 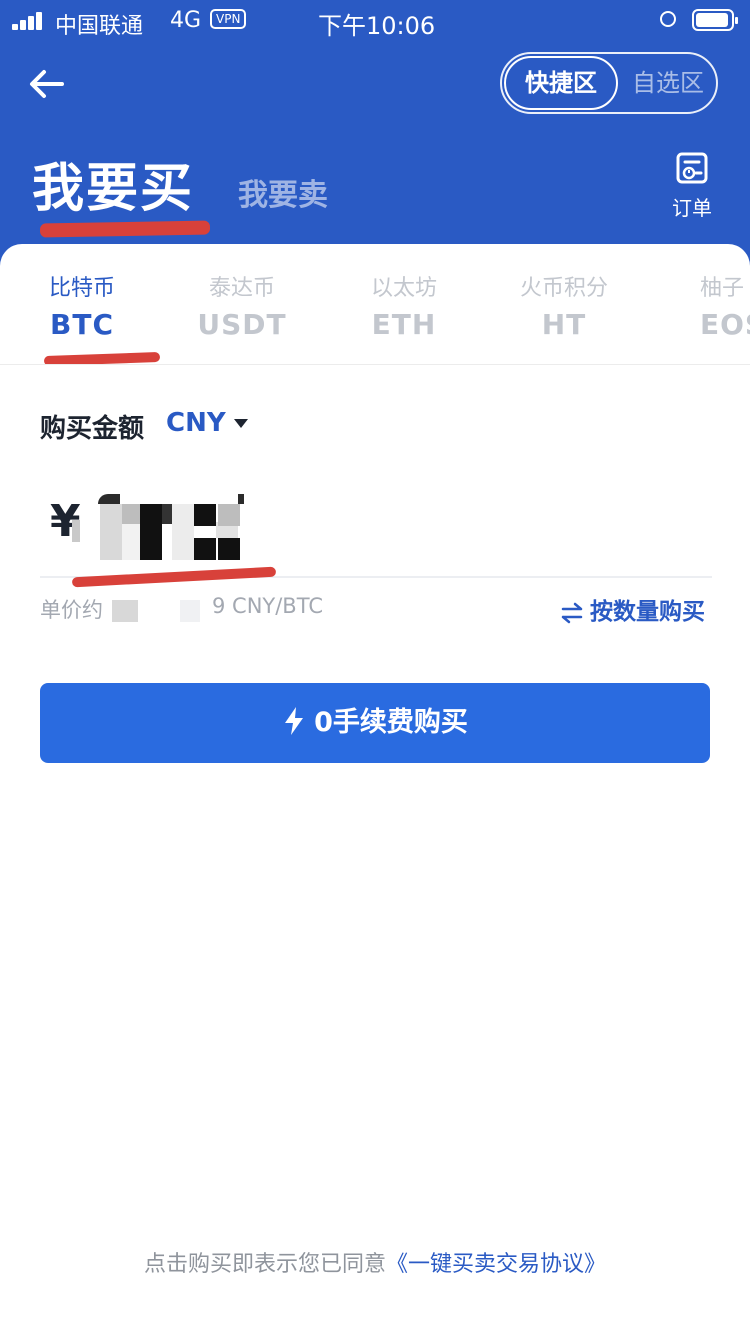 I want to click on tab-sell: 我要卖, so click(x=283, y=192).